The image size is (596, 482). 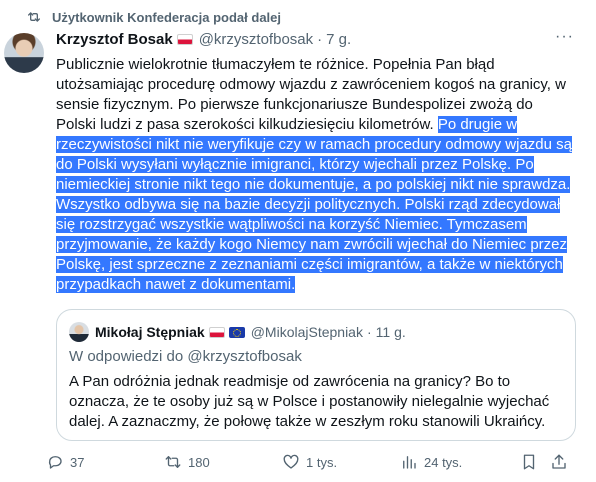 I want to click on reply-icon, so click(x=55, y=462).